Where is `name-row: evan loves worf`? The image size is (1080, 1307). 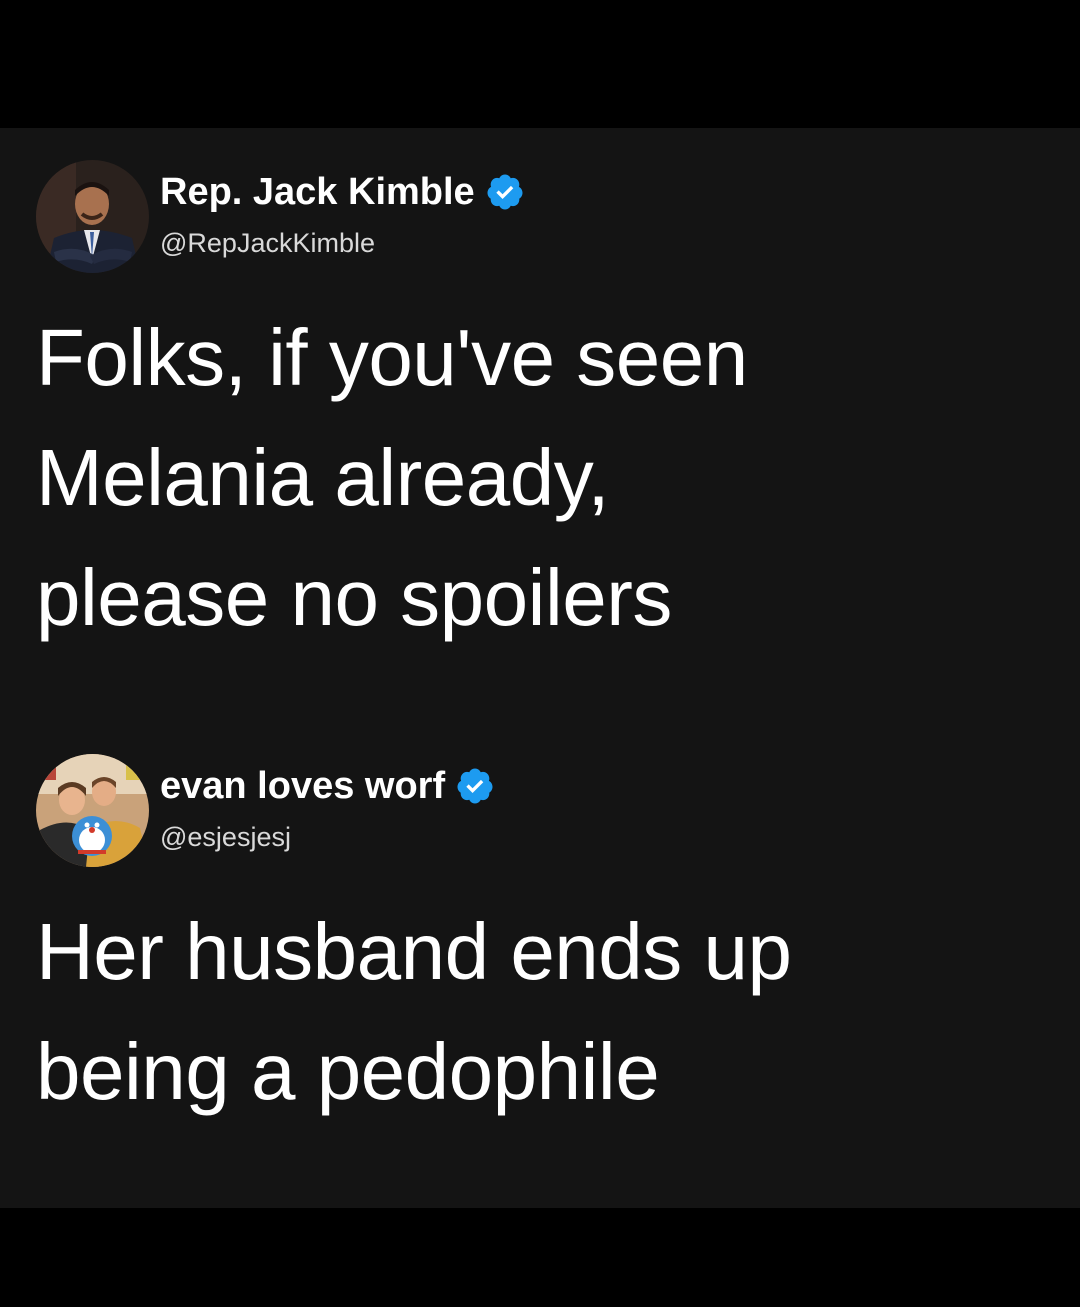 name-row: evan loves worf is located at coordinates (327, 786).